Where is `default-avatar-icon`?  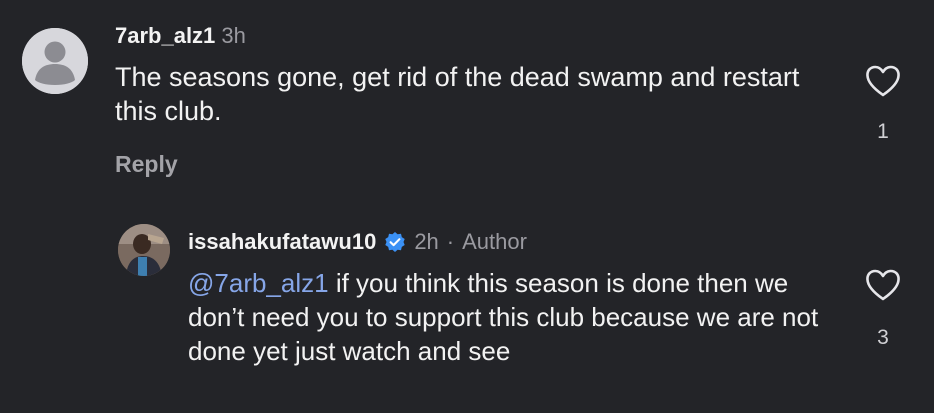
default-avatar-icon is located at coordinates (55, 61).